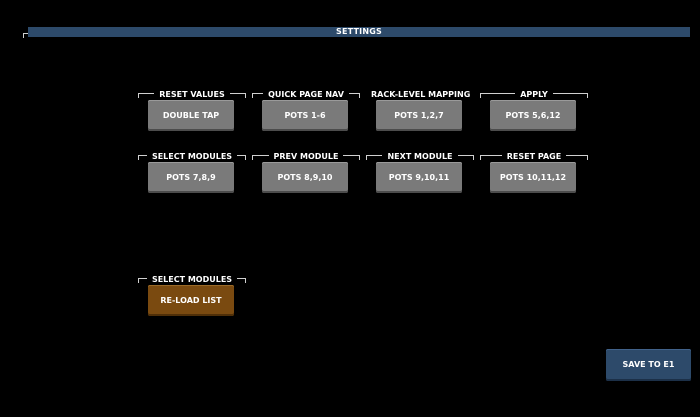 This screenshot has width=700, height=417. I want to click on group-select-modules-reload: SELECT MODULES RE-LOAD LIST, so click(192, 297).